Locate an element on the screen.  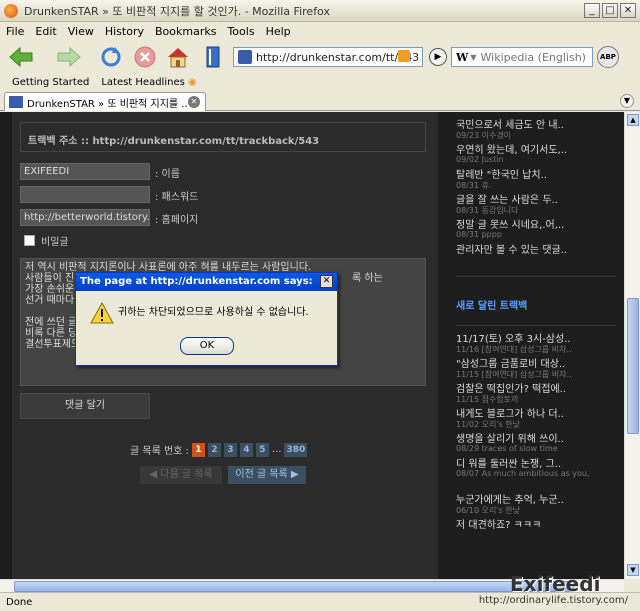
url-bar: http://drunkenstar.com/tt/543 is located at coordinates (328, 57).